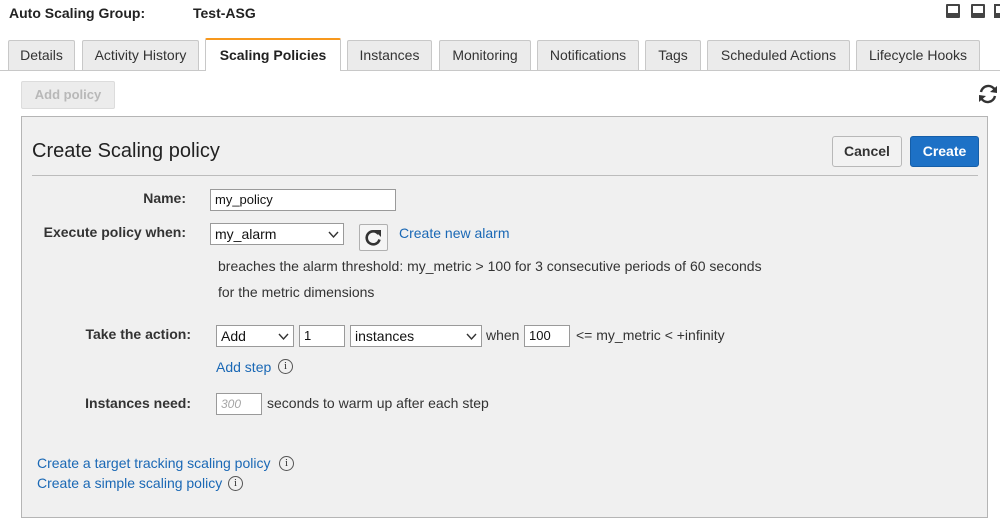 Image resolution: width=1000 pixels, height=525 pixels. I want to click on action-unit-value: instances, so click(385, 336).